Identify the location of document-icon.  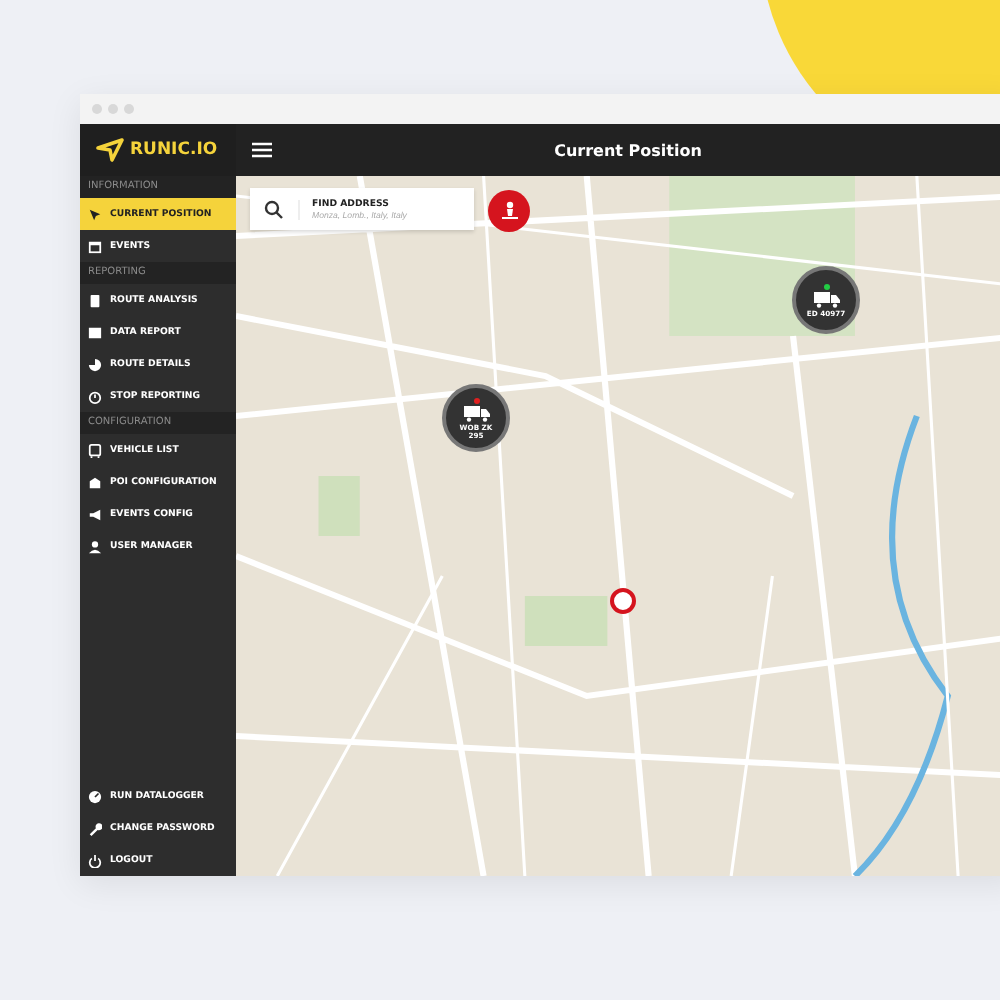
(95, 300).